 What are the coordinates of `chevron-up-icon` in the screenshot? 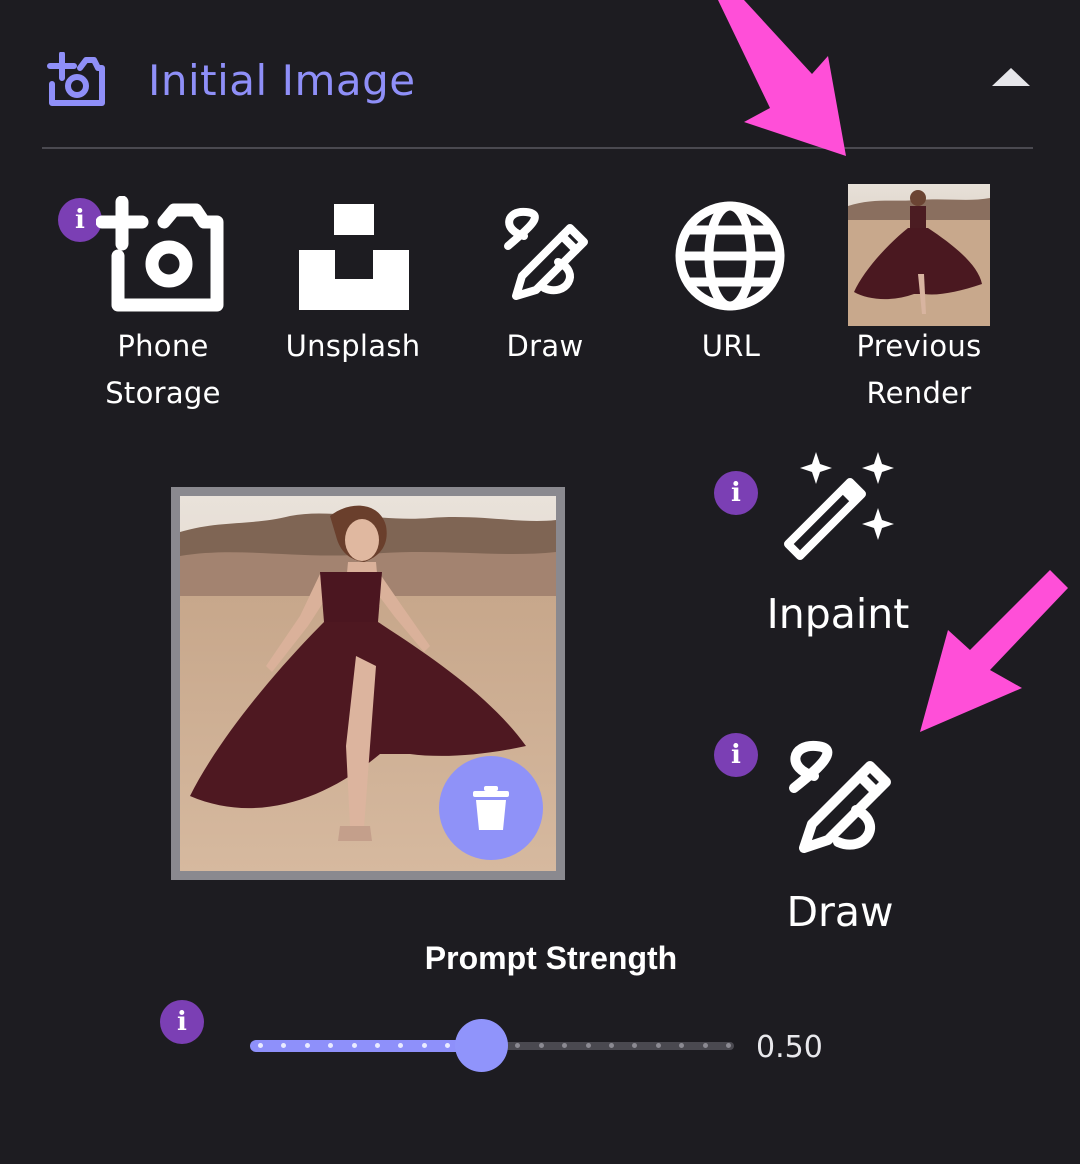 It's located at (1011, 77).